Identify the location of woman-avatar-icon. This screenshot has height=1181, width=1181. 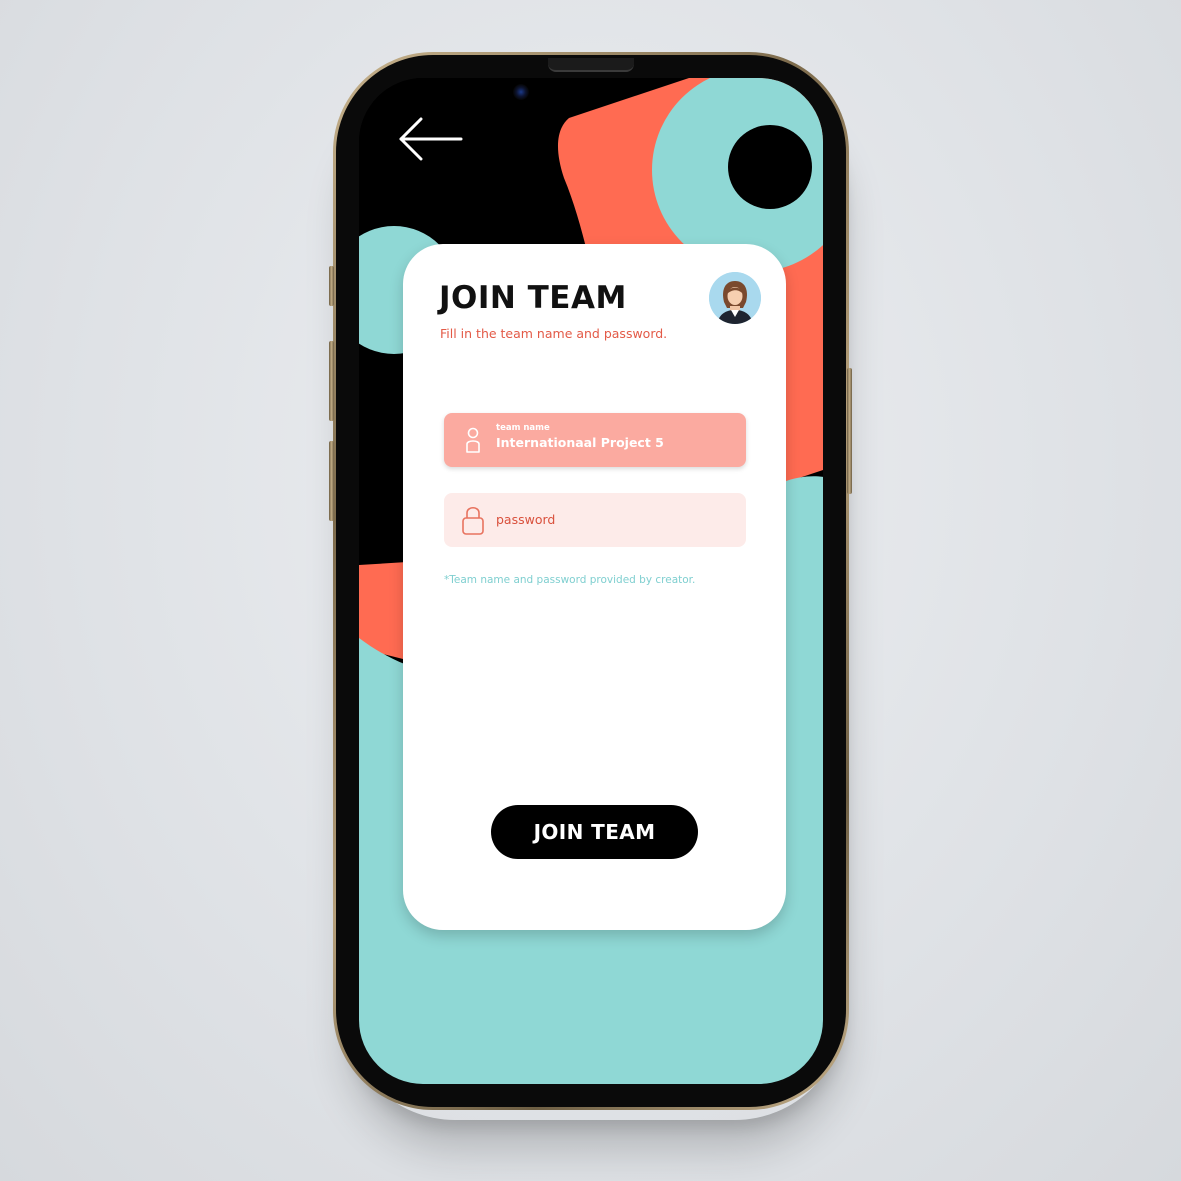
(735, 298).